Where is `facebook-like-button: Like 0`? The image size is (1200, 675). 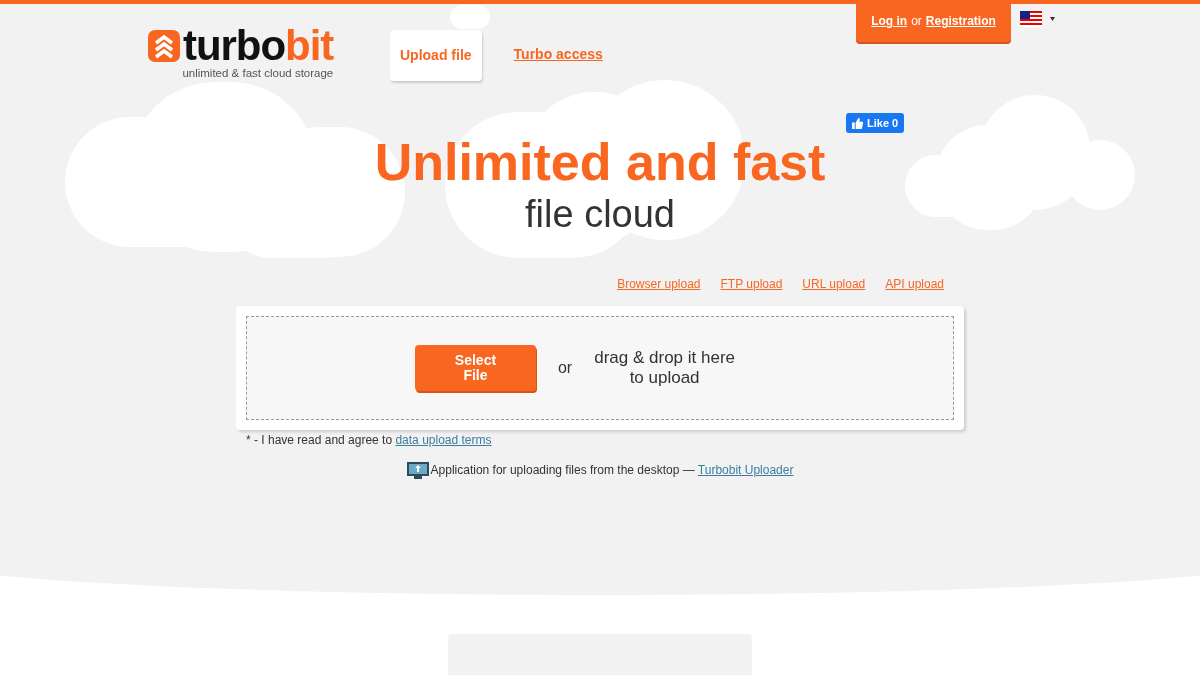
facebook-like-button: Like 0 is located at coordinates (875, 123).